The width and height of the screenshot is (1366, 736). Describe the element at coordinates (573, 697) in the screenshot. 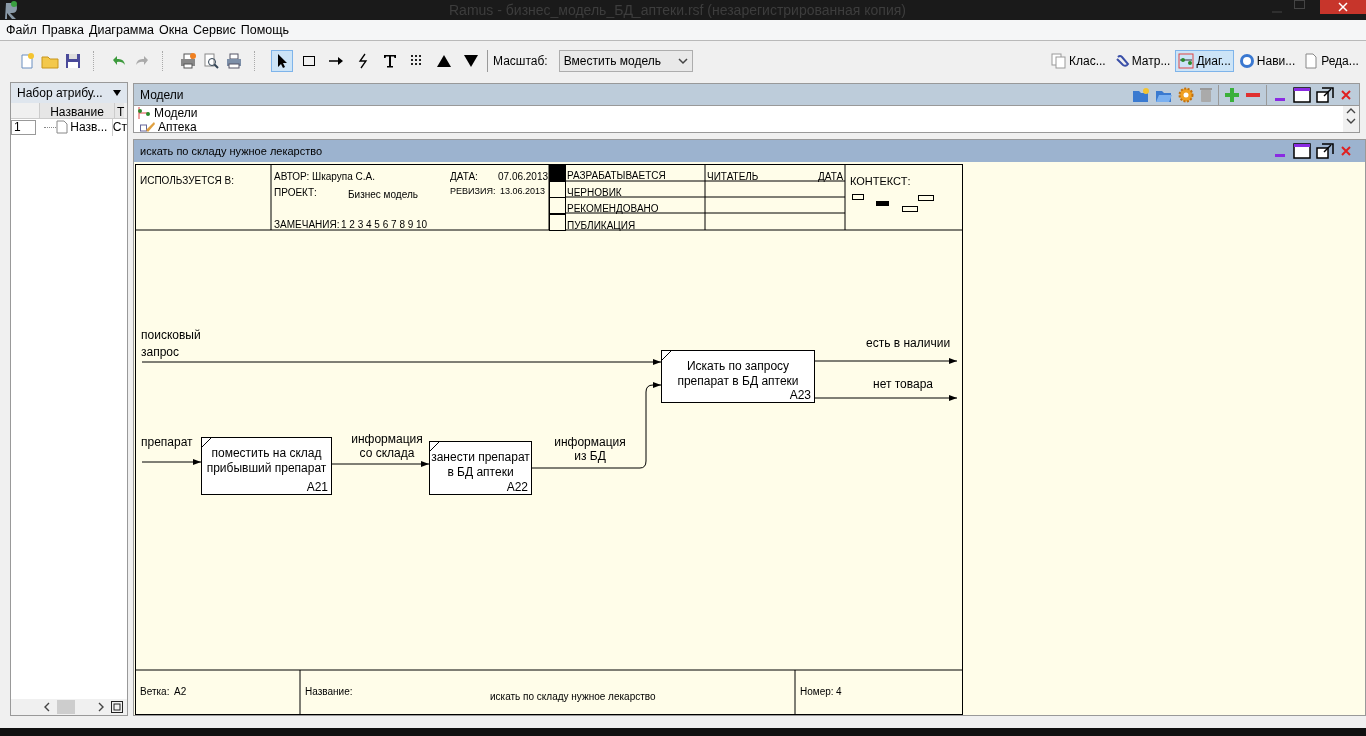

I see `footer-value: искать по складу нужное лекарство` at that location.